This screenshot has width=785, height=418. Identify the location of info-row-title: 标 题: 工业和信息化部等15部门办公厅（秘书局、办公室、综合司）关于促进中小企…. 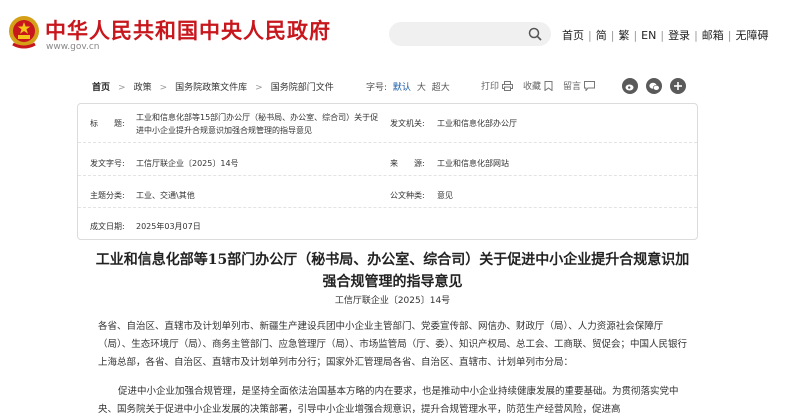
(387, 123).